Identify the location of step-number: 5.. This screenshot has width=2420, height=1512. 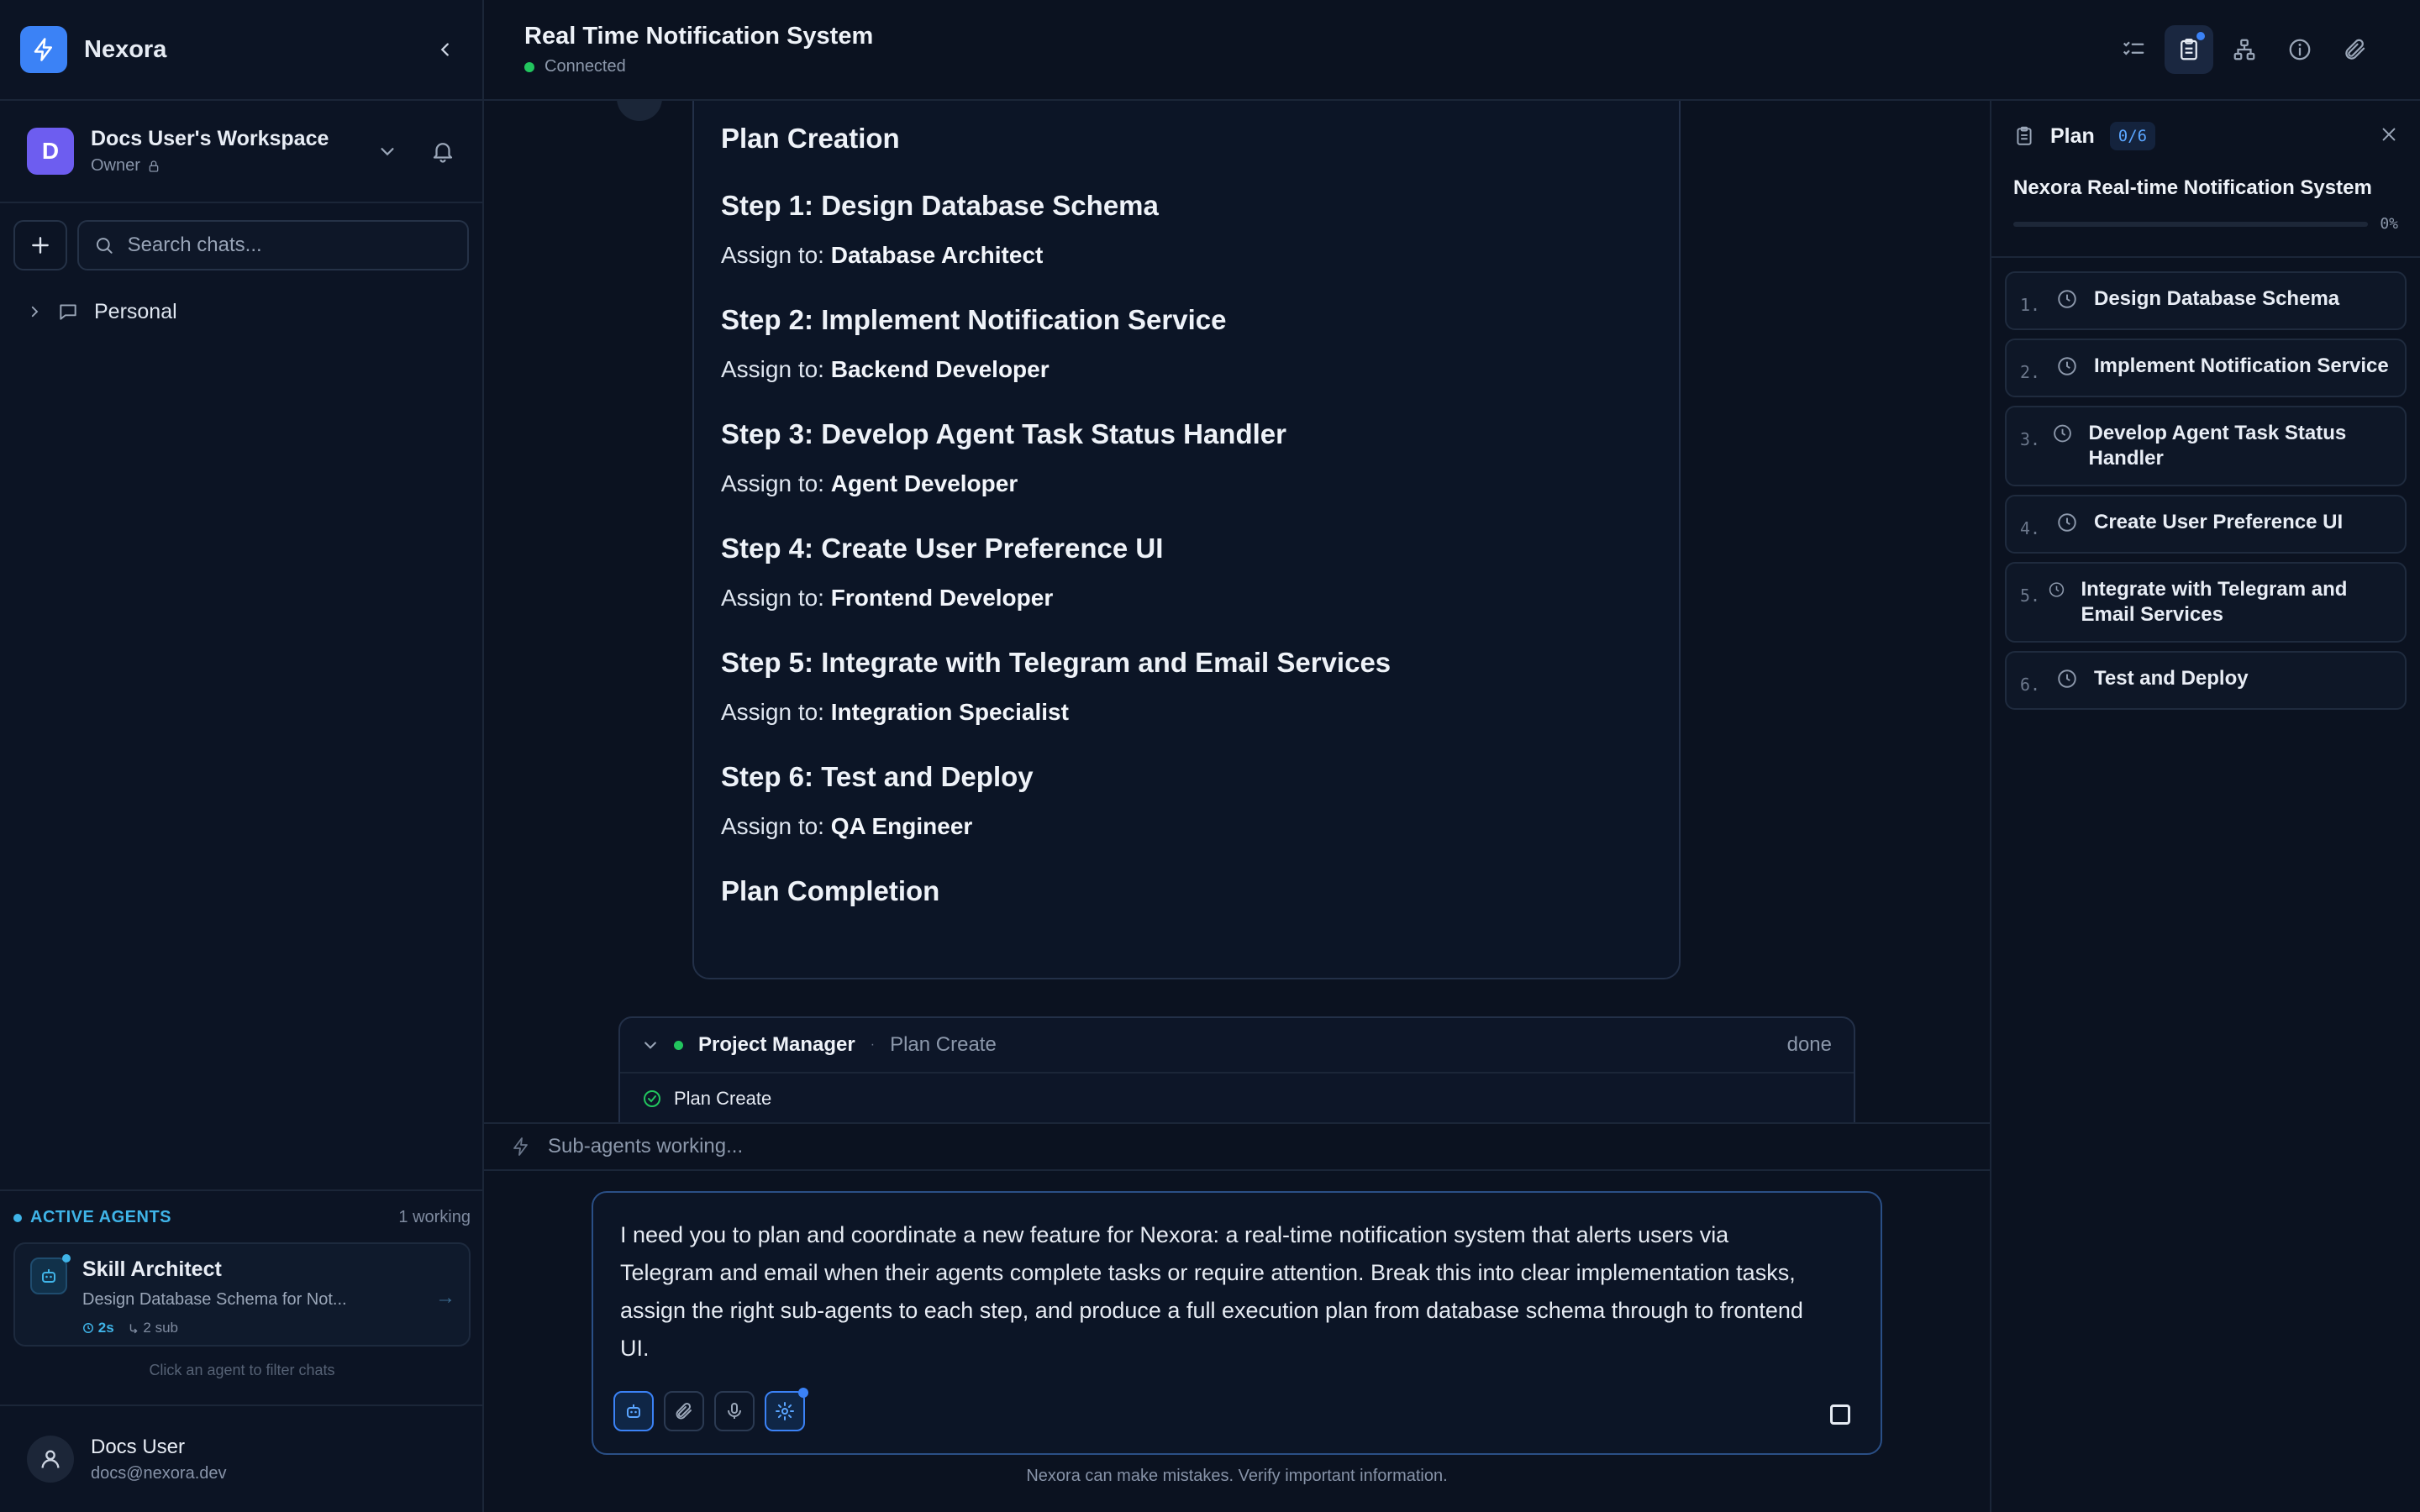
(2031, 595).